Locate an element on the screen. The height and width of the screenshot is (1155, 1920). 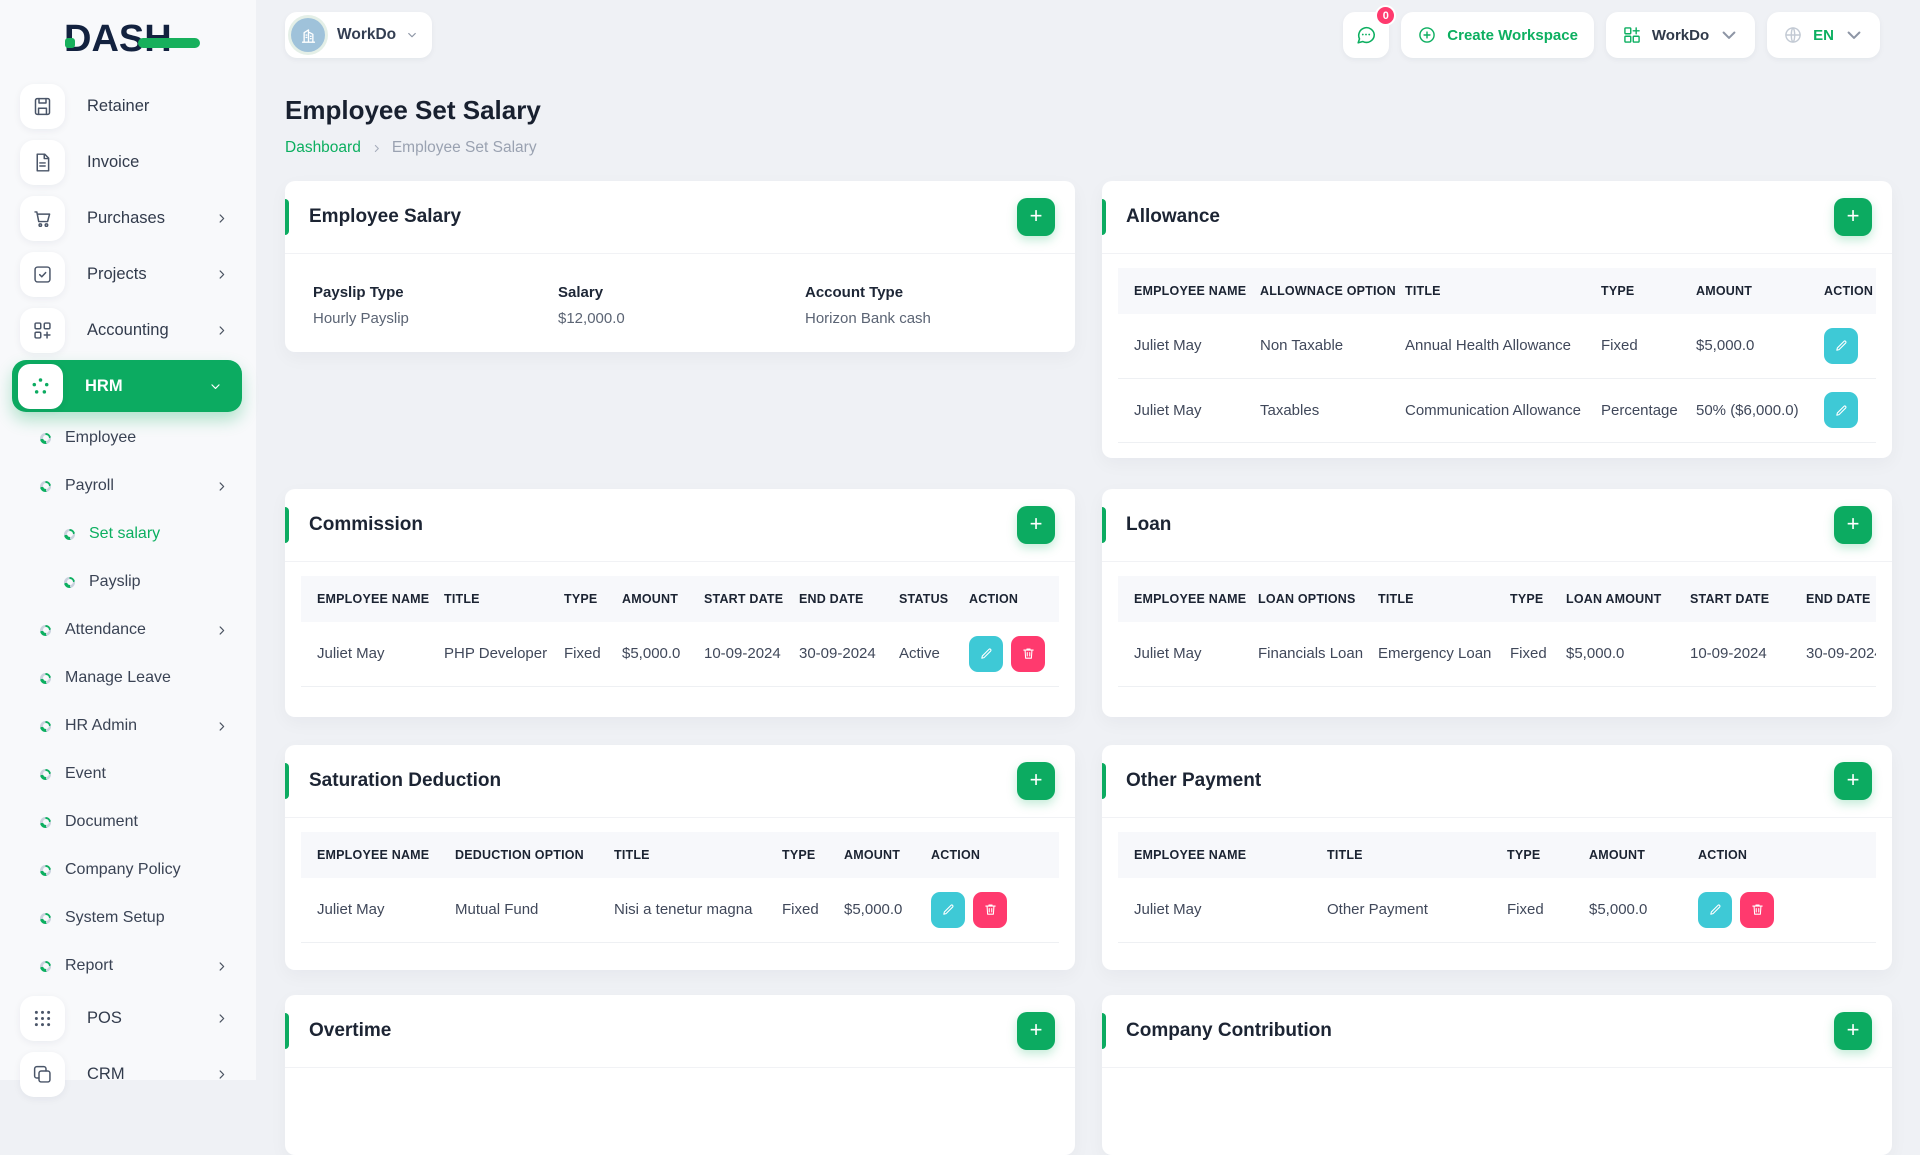
add-loan-button: + is located at coordinates (1853, 525).